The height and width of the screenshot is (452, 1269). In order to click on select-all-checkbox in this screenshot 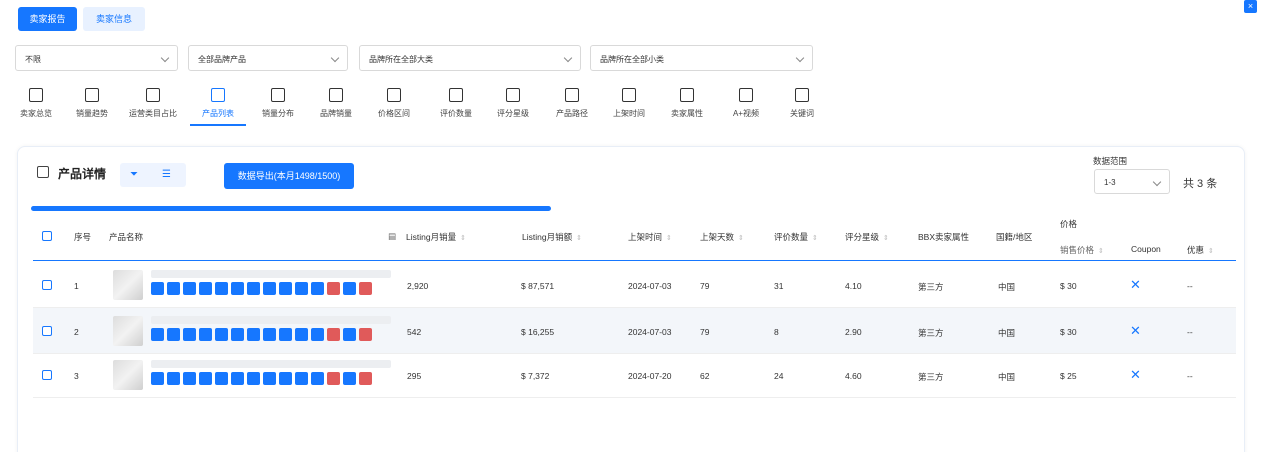, I will do `click(47, 236)`.